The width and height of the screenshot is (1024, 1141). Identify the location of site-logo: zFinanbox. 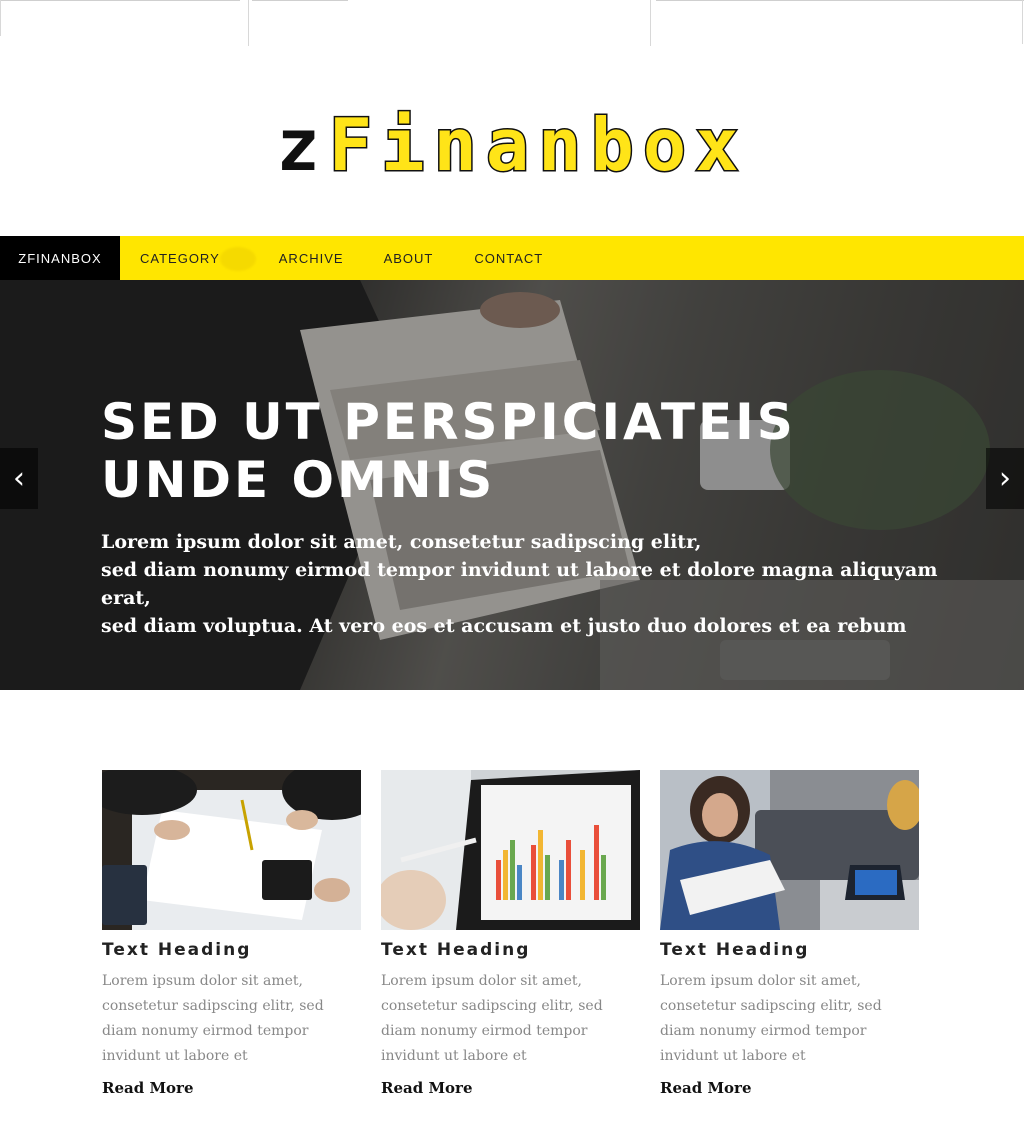
(512, 145).